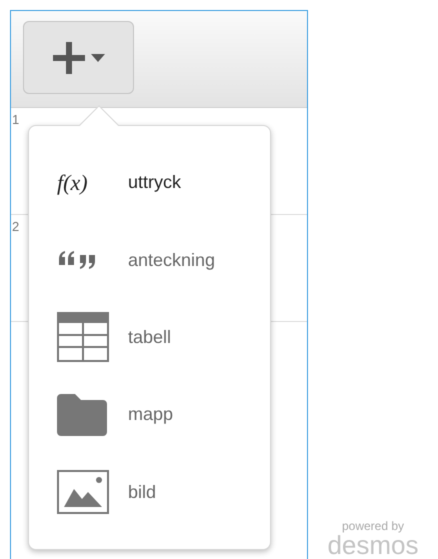  I want to click on menu-item: tabell, so click(163, 337).